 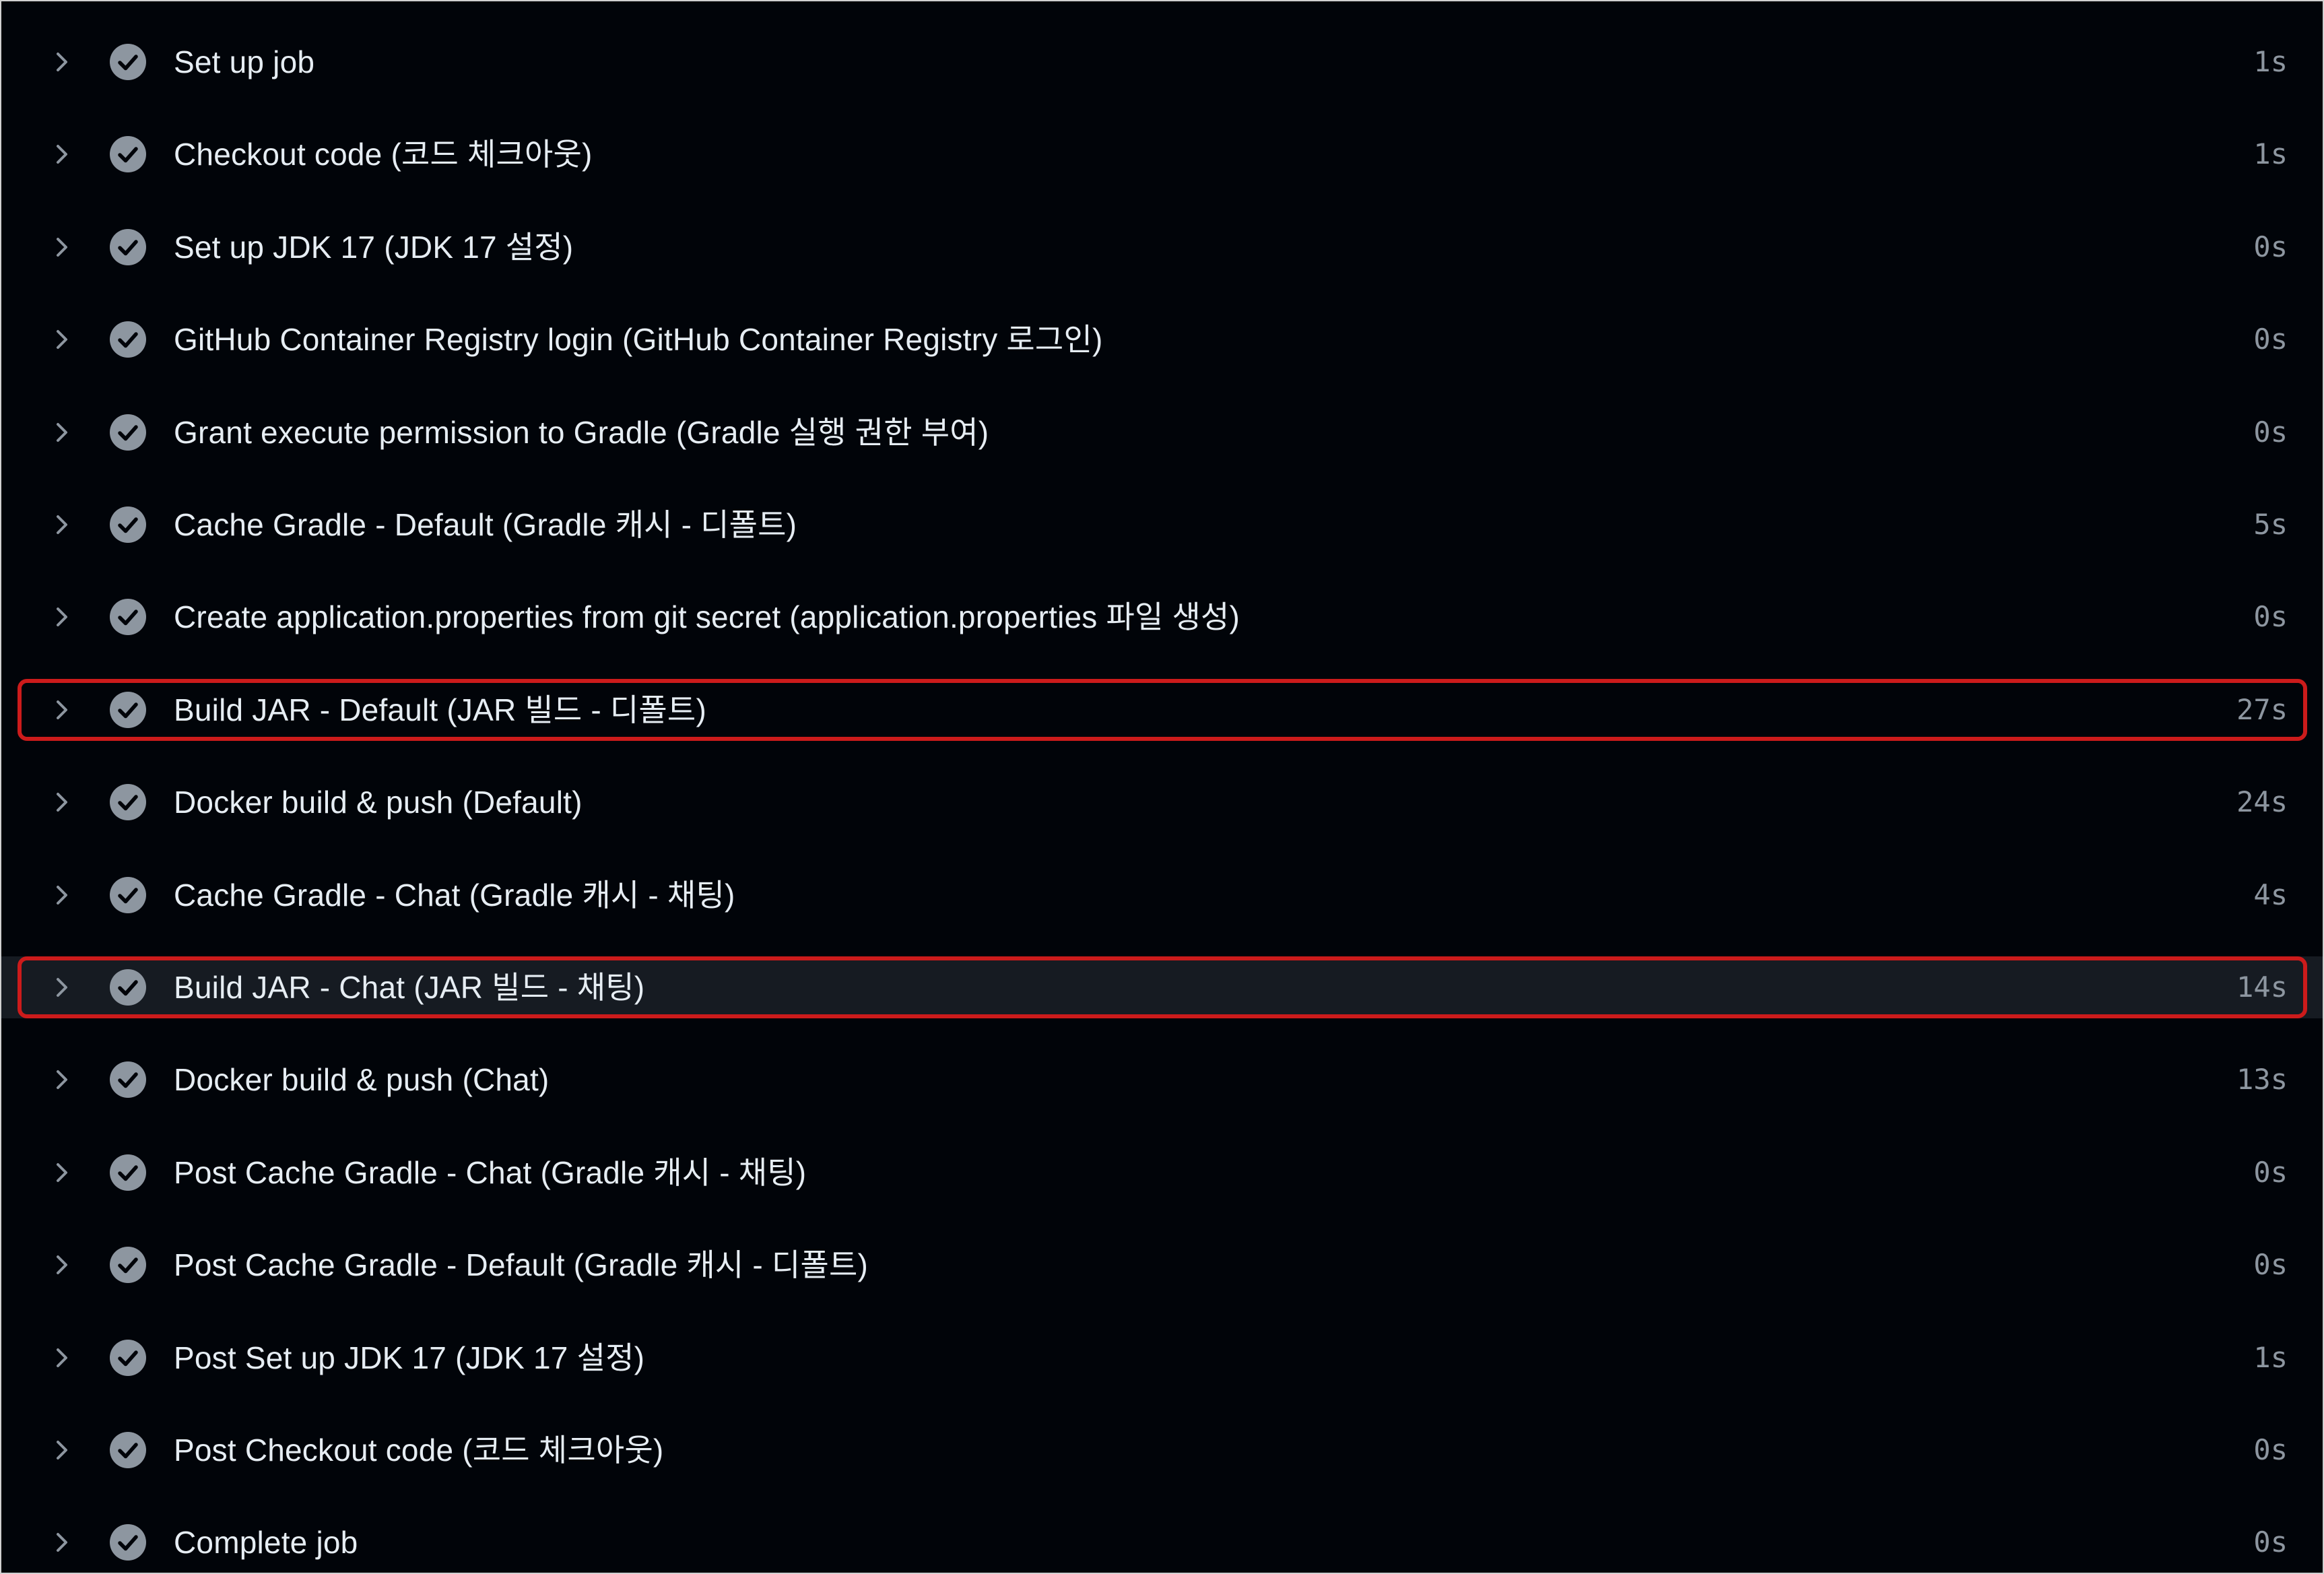 What do you see at coordinates (2270, 895) in the screenshot?
I see `step-duration: 4s` at bounding box center [2270, 895].